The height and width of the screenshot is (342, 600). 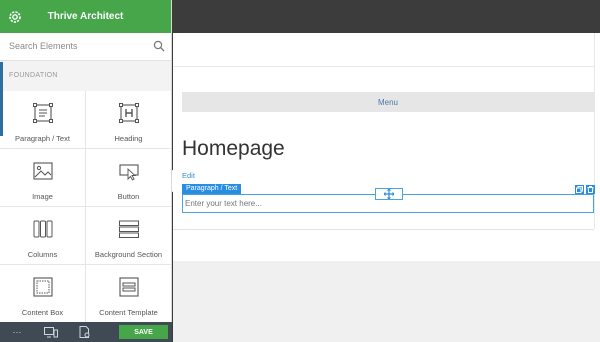 What do you see at coordinates (42, 312) in the screenshot?
I see `element-label: Content Box` at bounding box center [42, 312].